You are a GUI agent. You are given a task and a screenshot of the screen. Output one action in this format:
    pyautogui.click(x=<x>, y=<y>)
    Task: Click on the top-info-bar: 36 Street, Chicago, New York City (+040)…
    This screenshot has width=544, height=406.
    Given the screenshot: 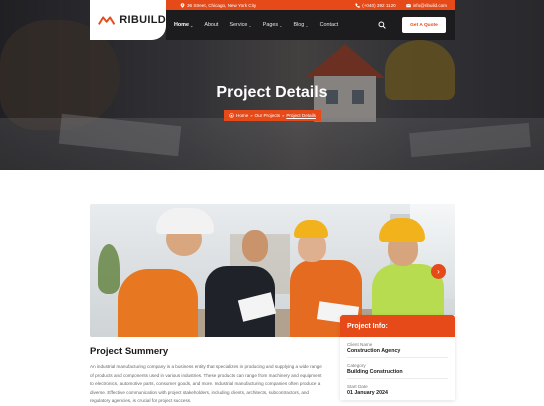 What is the action you would take?
    pyautogui.click(x=310, y=5)
    